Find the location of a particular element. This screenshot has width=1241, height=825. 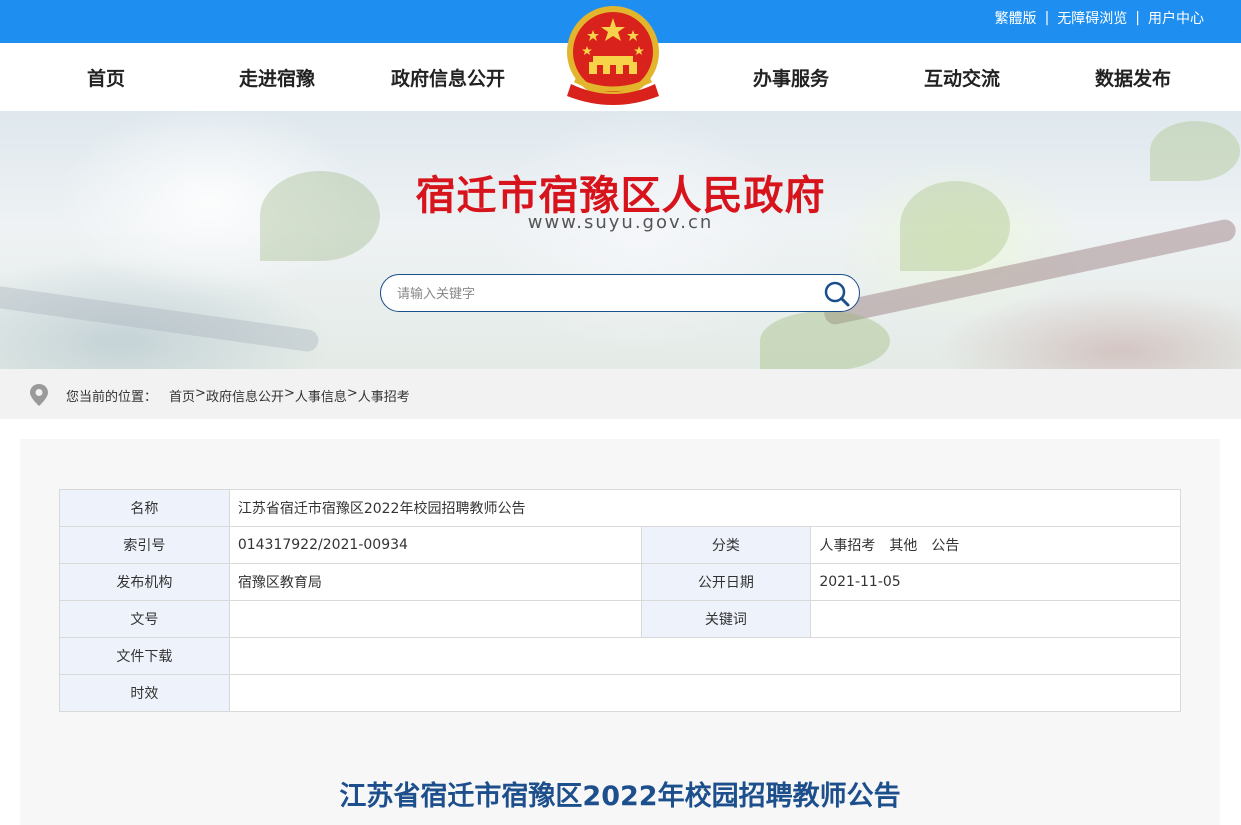

national-emblem-icon is located at coordinates (613, 57).